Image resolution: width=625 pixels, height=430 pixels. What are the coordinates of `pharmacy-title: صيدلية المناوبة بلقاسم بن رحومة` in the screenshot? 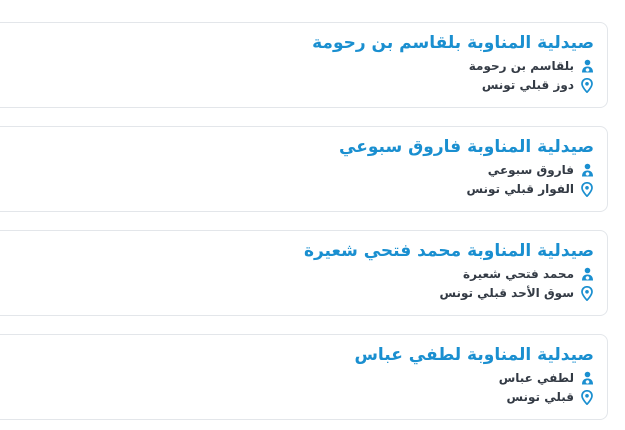 It's located at (453, 43).